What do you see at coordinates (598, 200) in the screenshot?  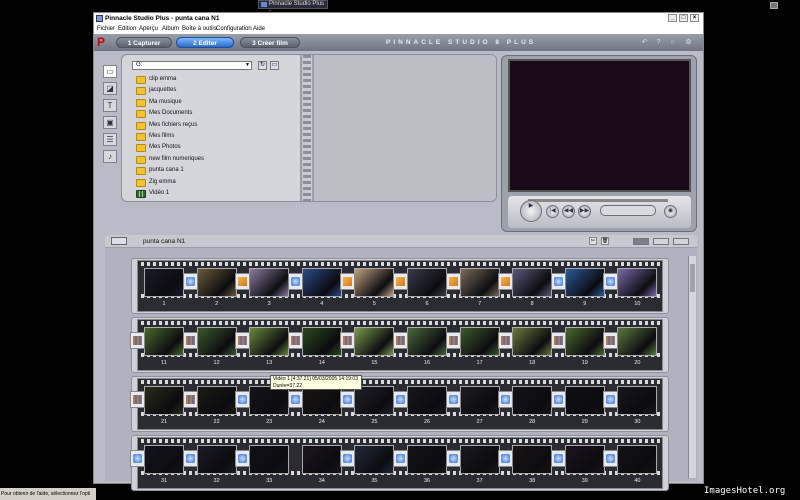 I see `scrubber-bar` at bounding box center [598, 200].